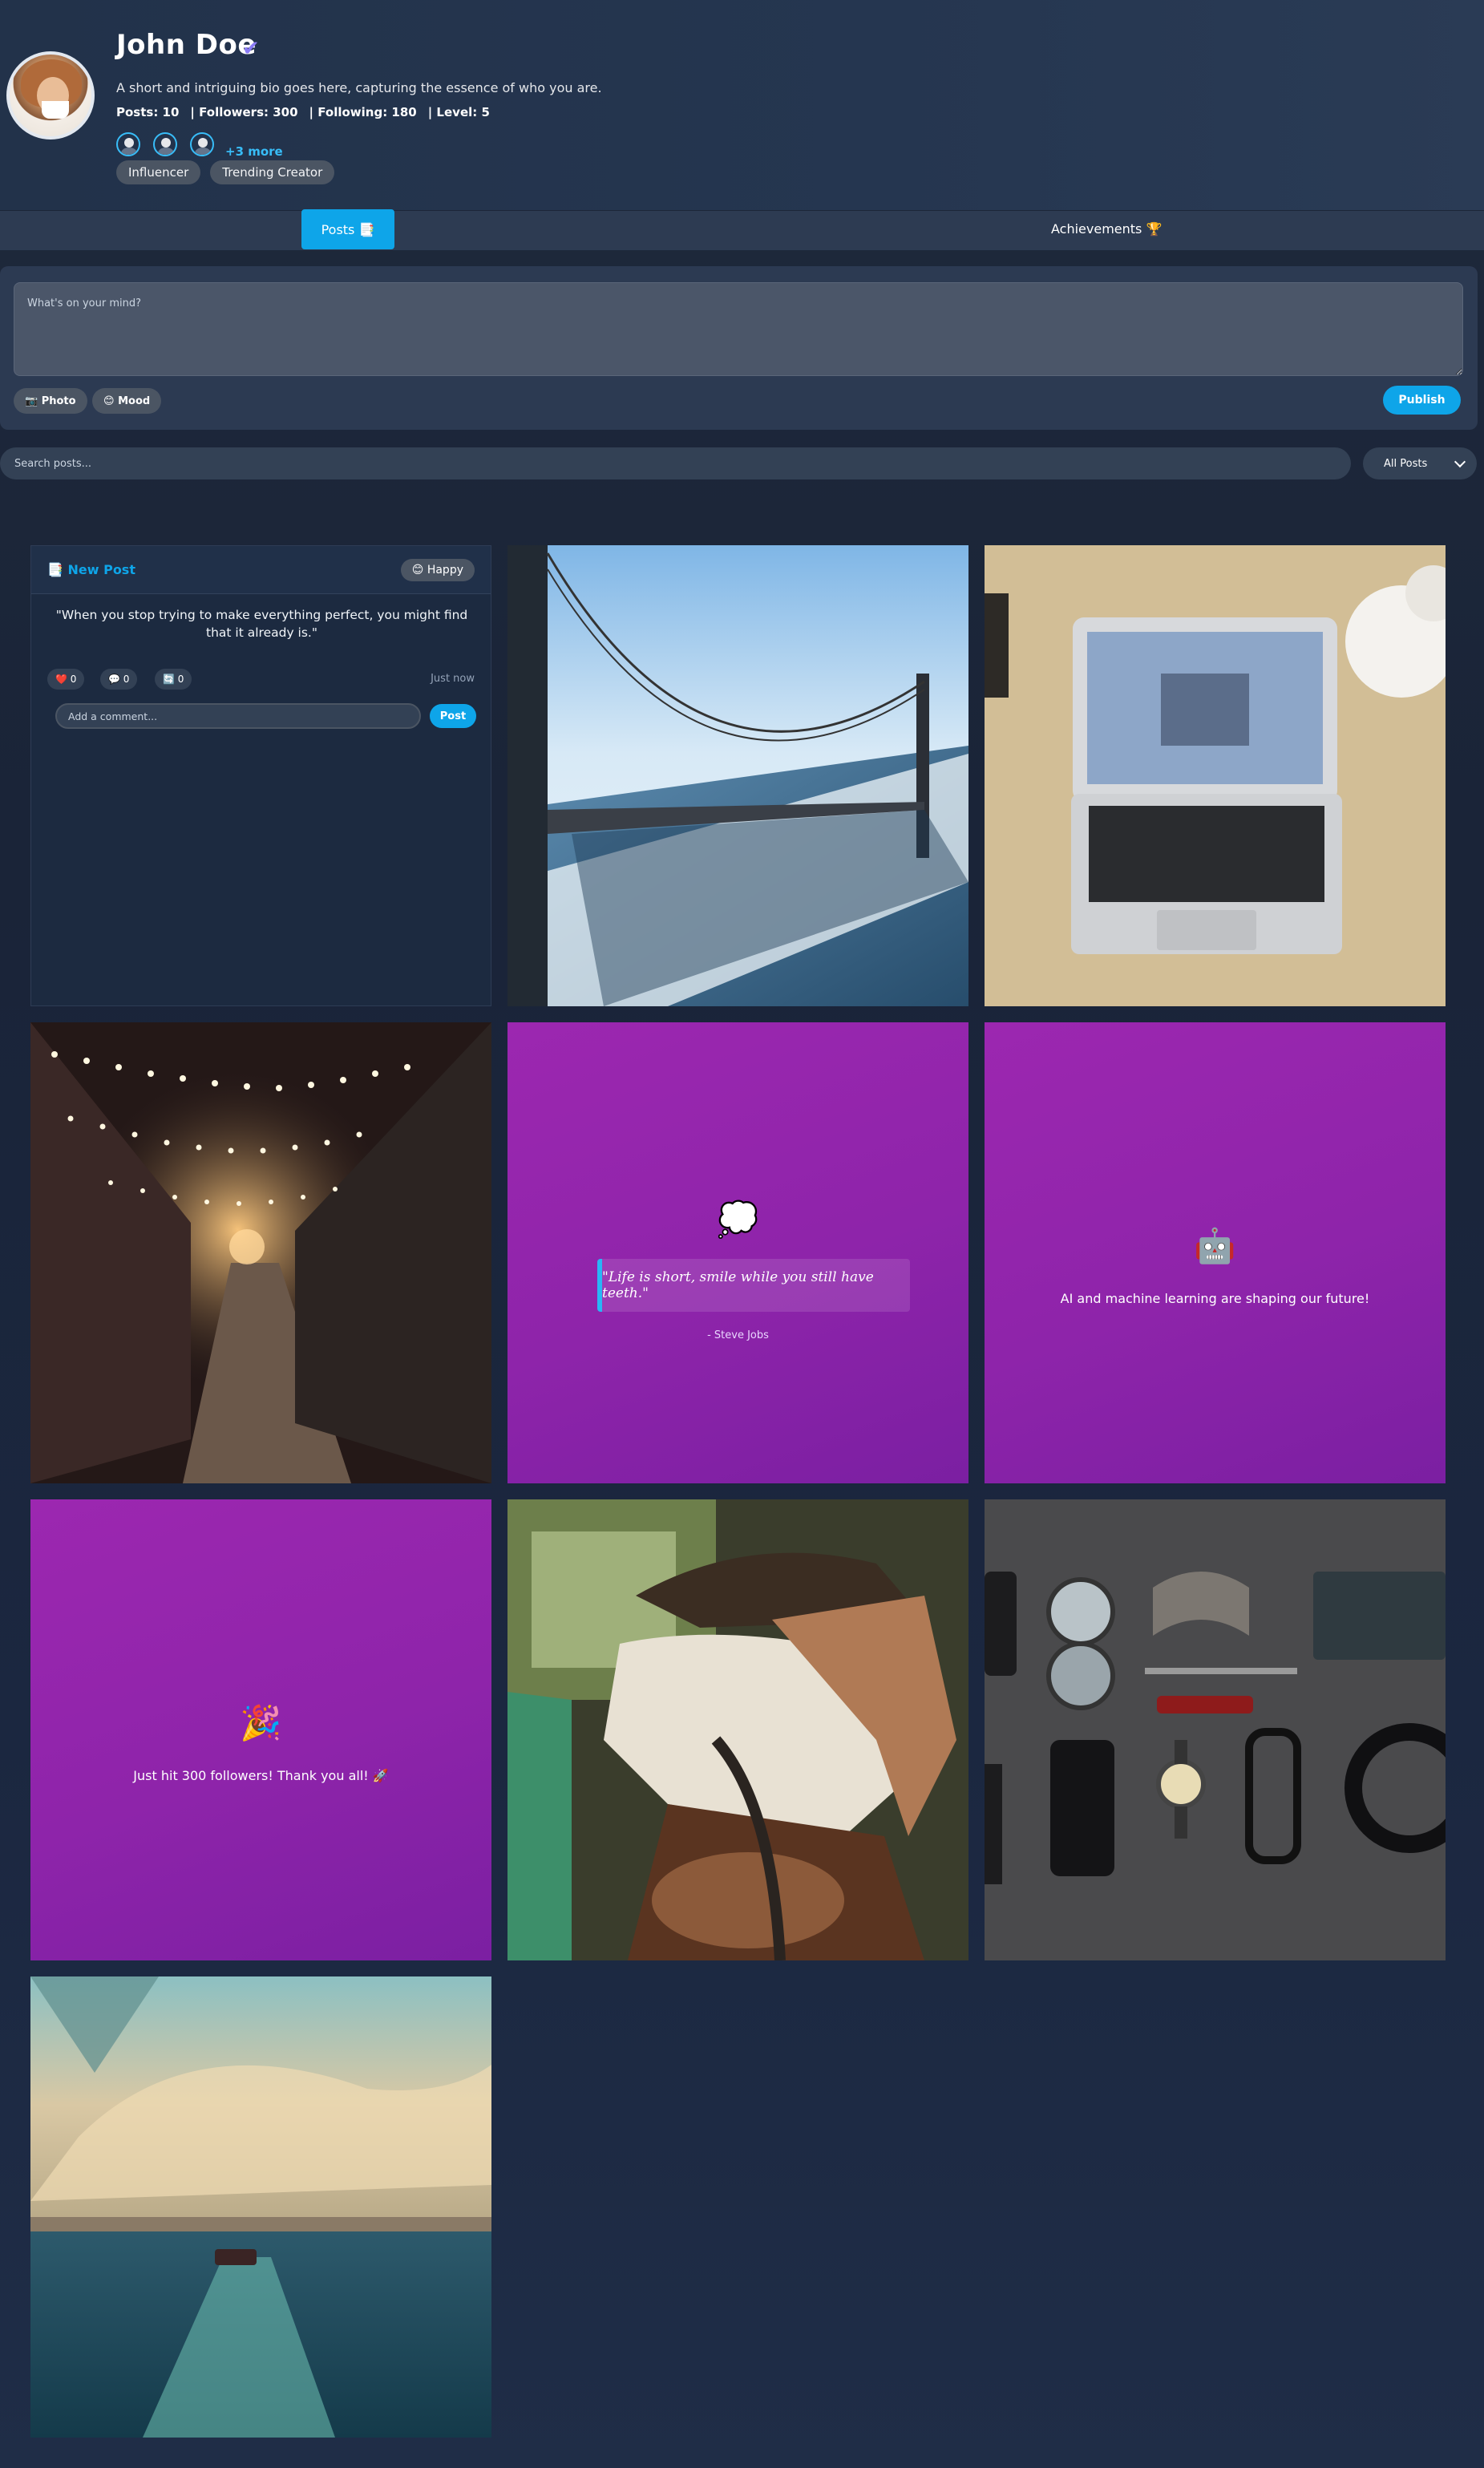 This screenshot has height=2468, width=1484. I want to click on composer-input, so click(739, 329).